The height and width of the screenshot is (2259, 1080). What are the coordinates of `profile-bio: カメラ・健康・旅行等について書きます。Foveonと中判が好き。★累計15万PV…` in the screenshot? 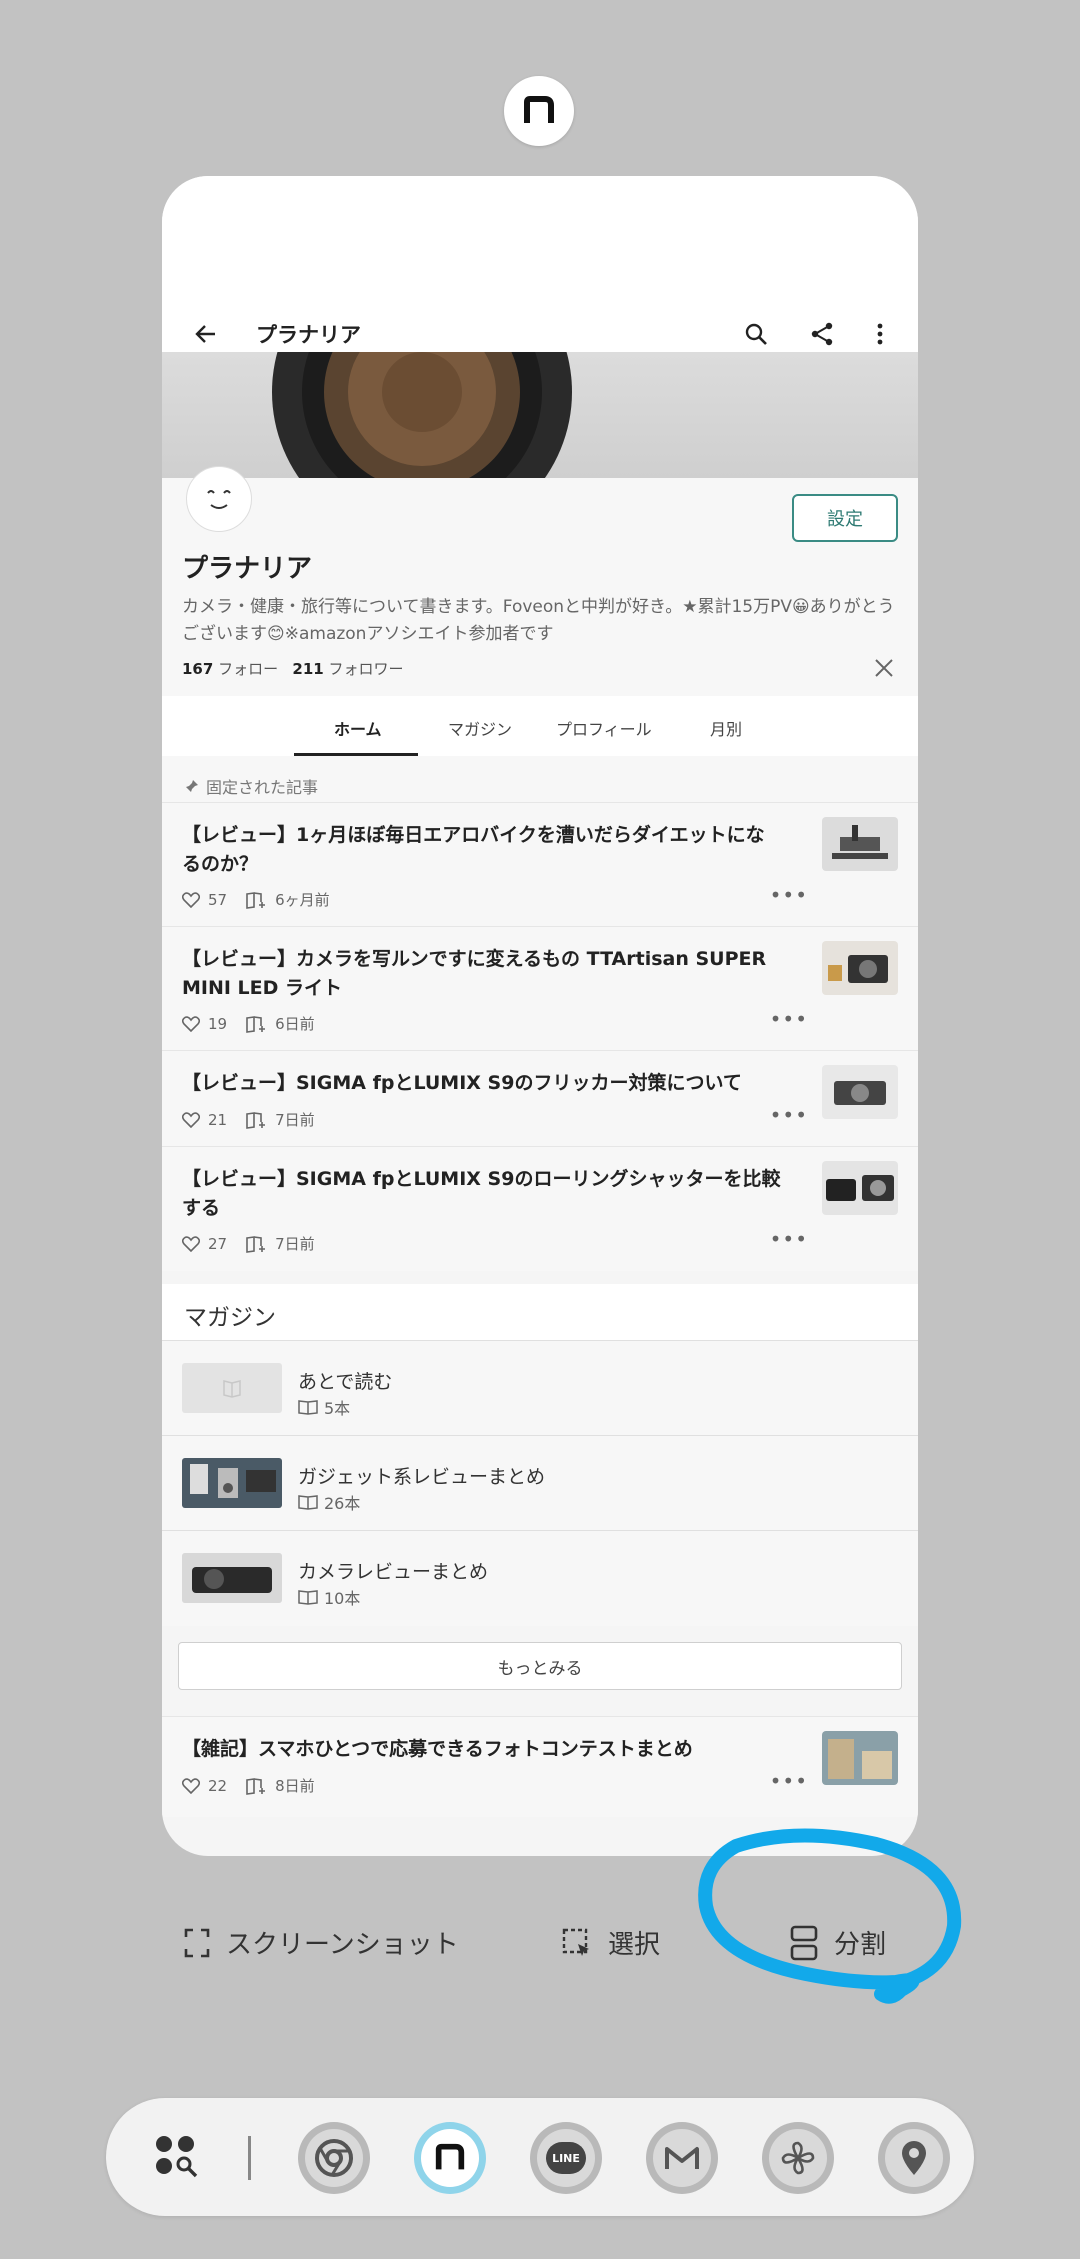 It's located at (538, 620).